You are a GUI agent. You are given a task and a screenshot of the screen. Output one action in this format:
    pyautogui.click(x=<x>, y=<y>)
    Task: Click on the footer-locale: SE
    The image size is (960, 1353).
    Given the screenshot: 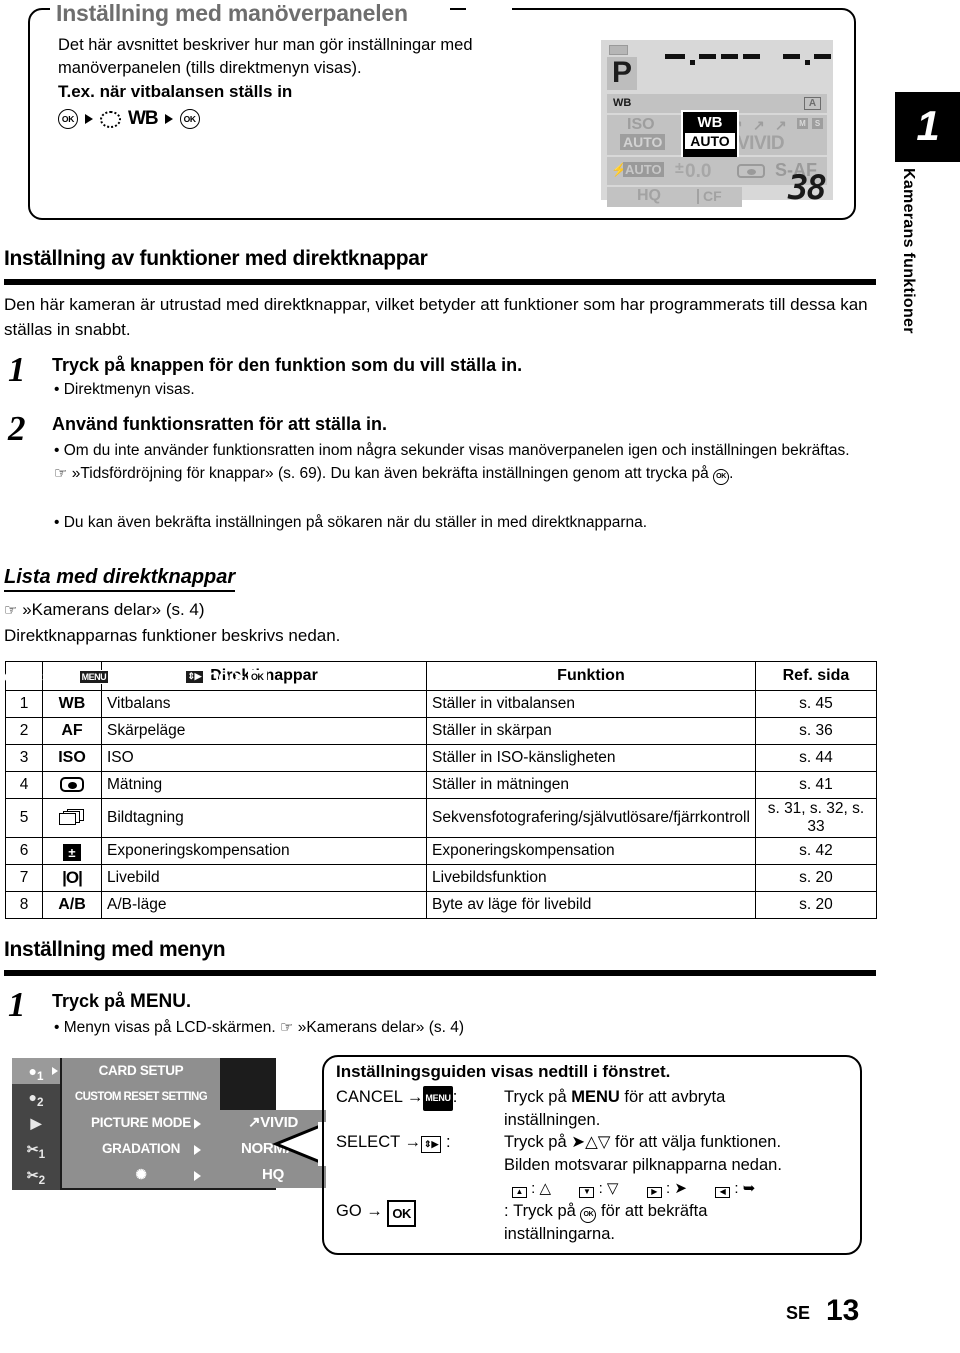 What is the action you would take?
    pyautogui.click(x=798, y=1313)
    